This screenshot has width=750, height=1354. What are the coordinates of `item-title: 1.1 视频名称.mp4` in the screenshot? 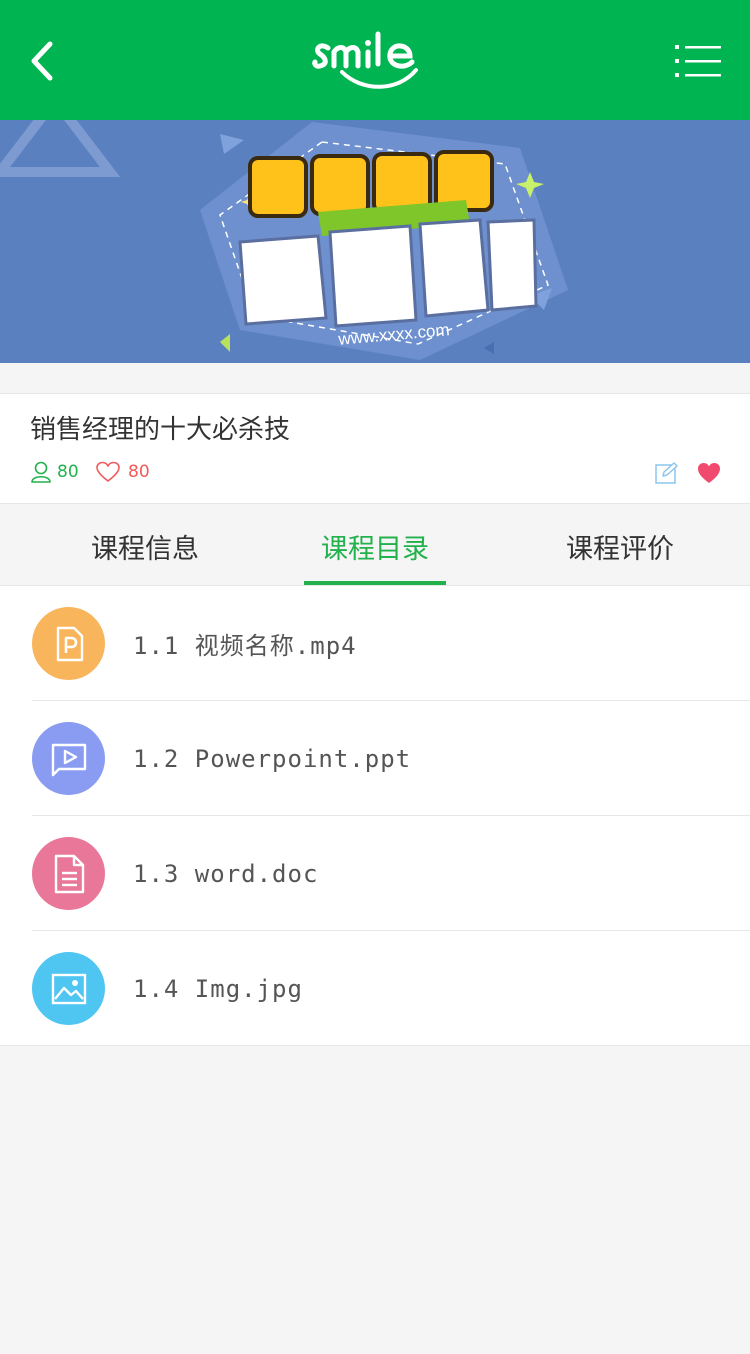 It's located at (245, 646).